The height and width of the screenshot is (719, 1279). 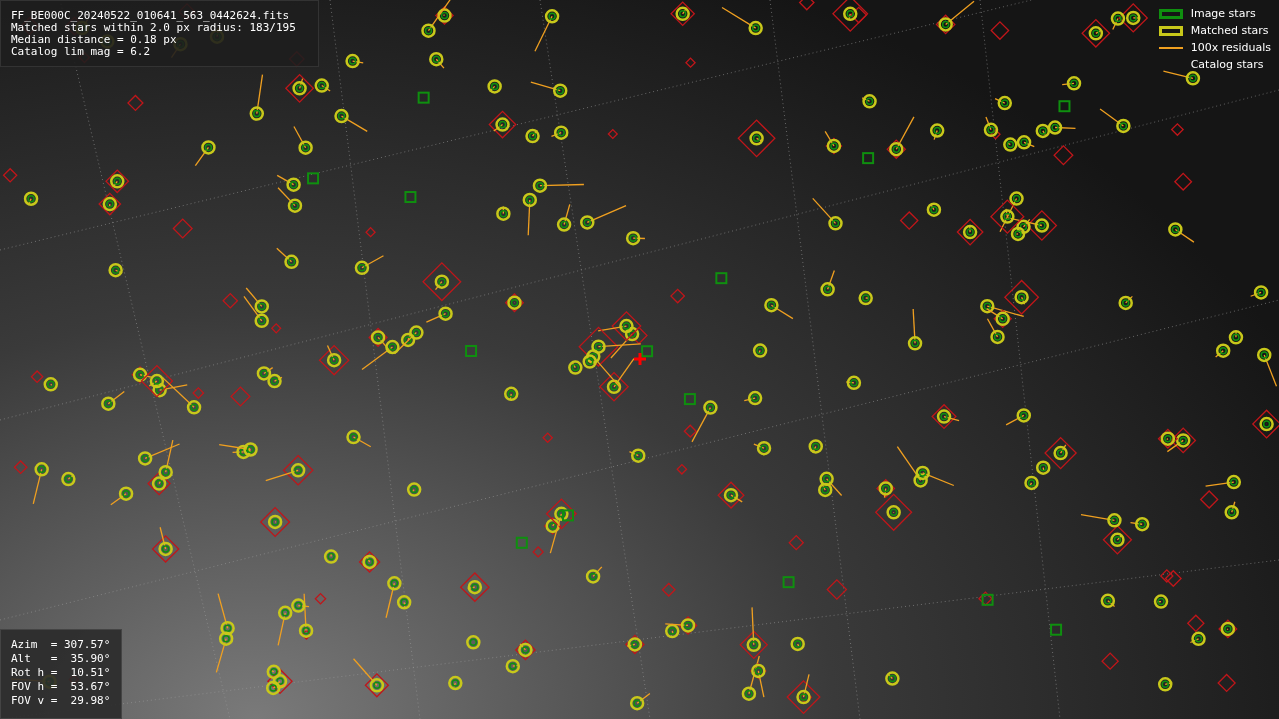 What do you see at coordinates (94, 40) in the screenshot?
I see `info-text: Median distance = 0.18 px` at bounding box center [94, 40].